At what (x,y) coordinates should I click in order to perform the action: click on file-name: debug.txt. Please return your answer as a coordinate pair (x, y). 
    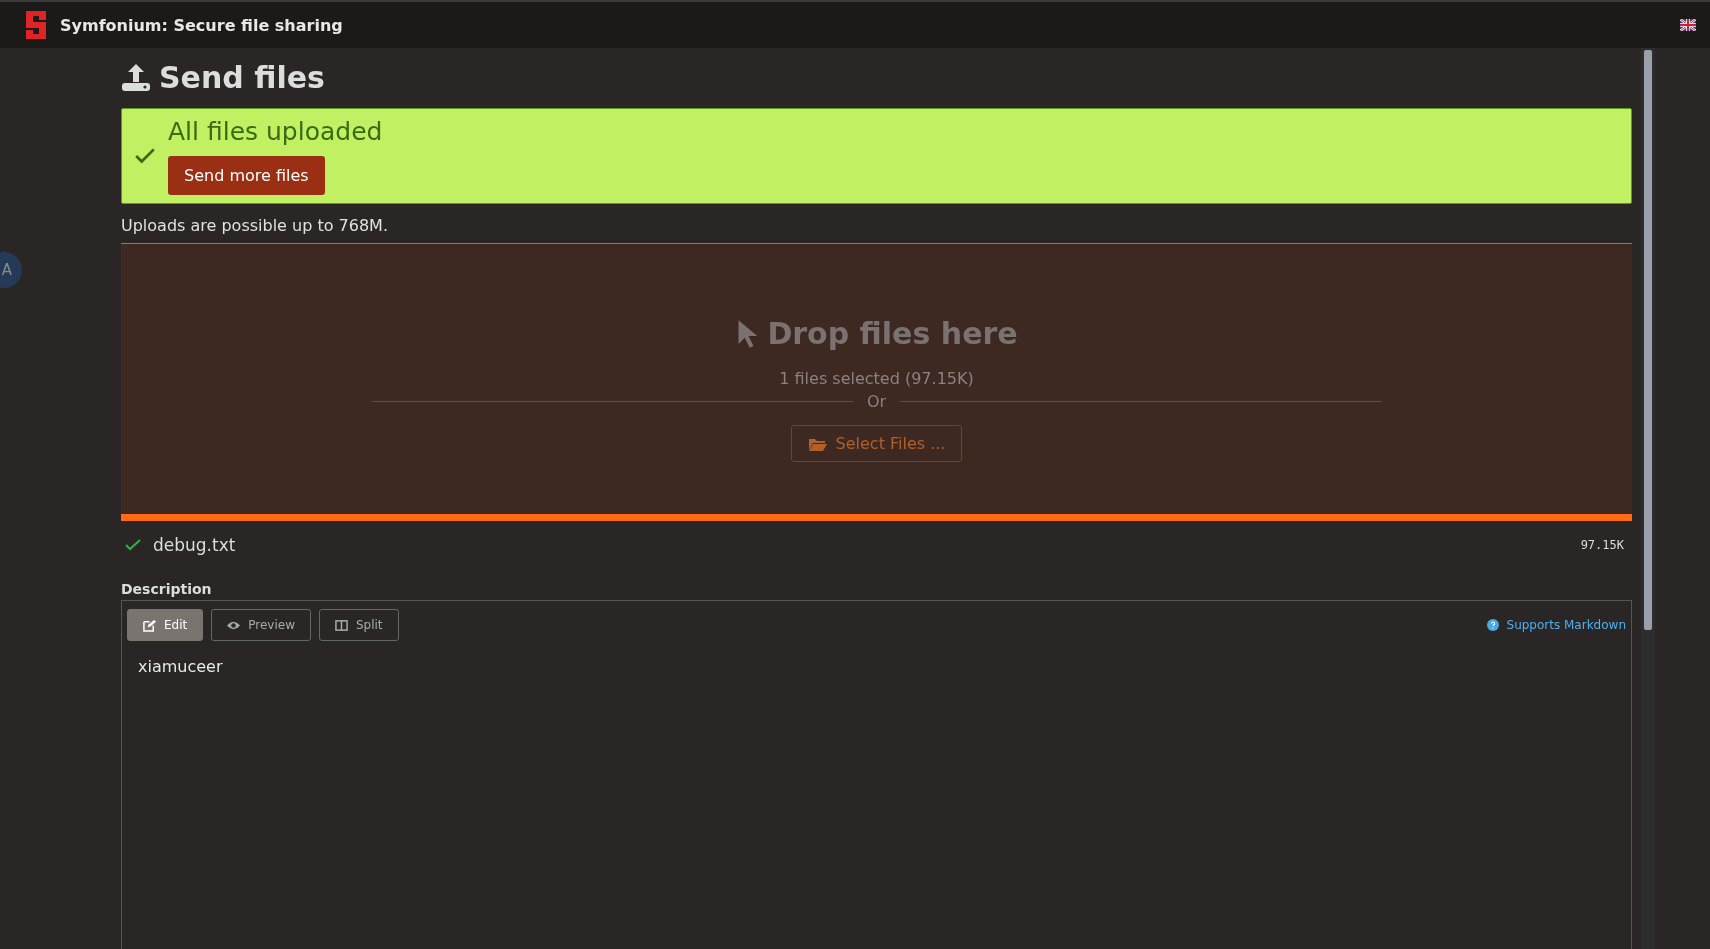
    Looking at the image, I should click on (195, 545).